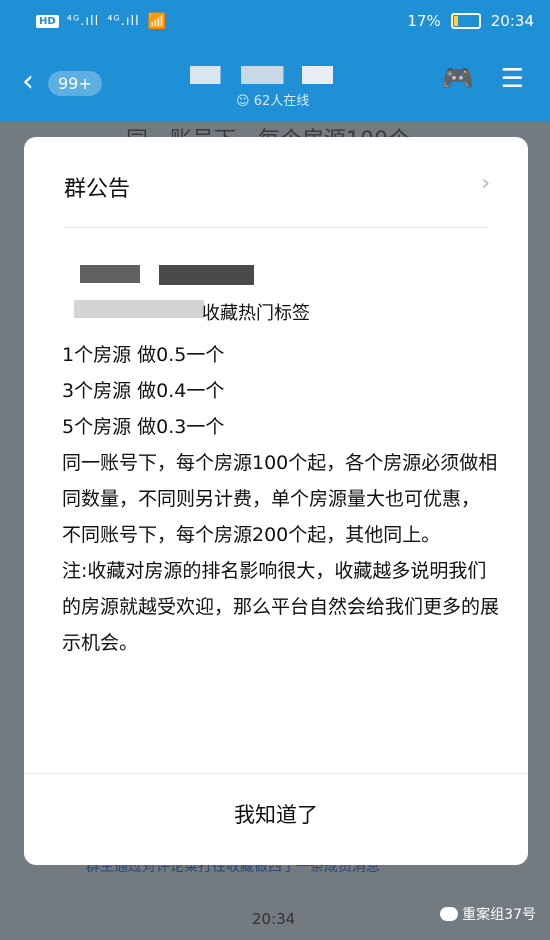 Image resolution: width=550 pixels, height=940 pixels. I want to click on dialog-title: 群公告, so click(97, 187).